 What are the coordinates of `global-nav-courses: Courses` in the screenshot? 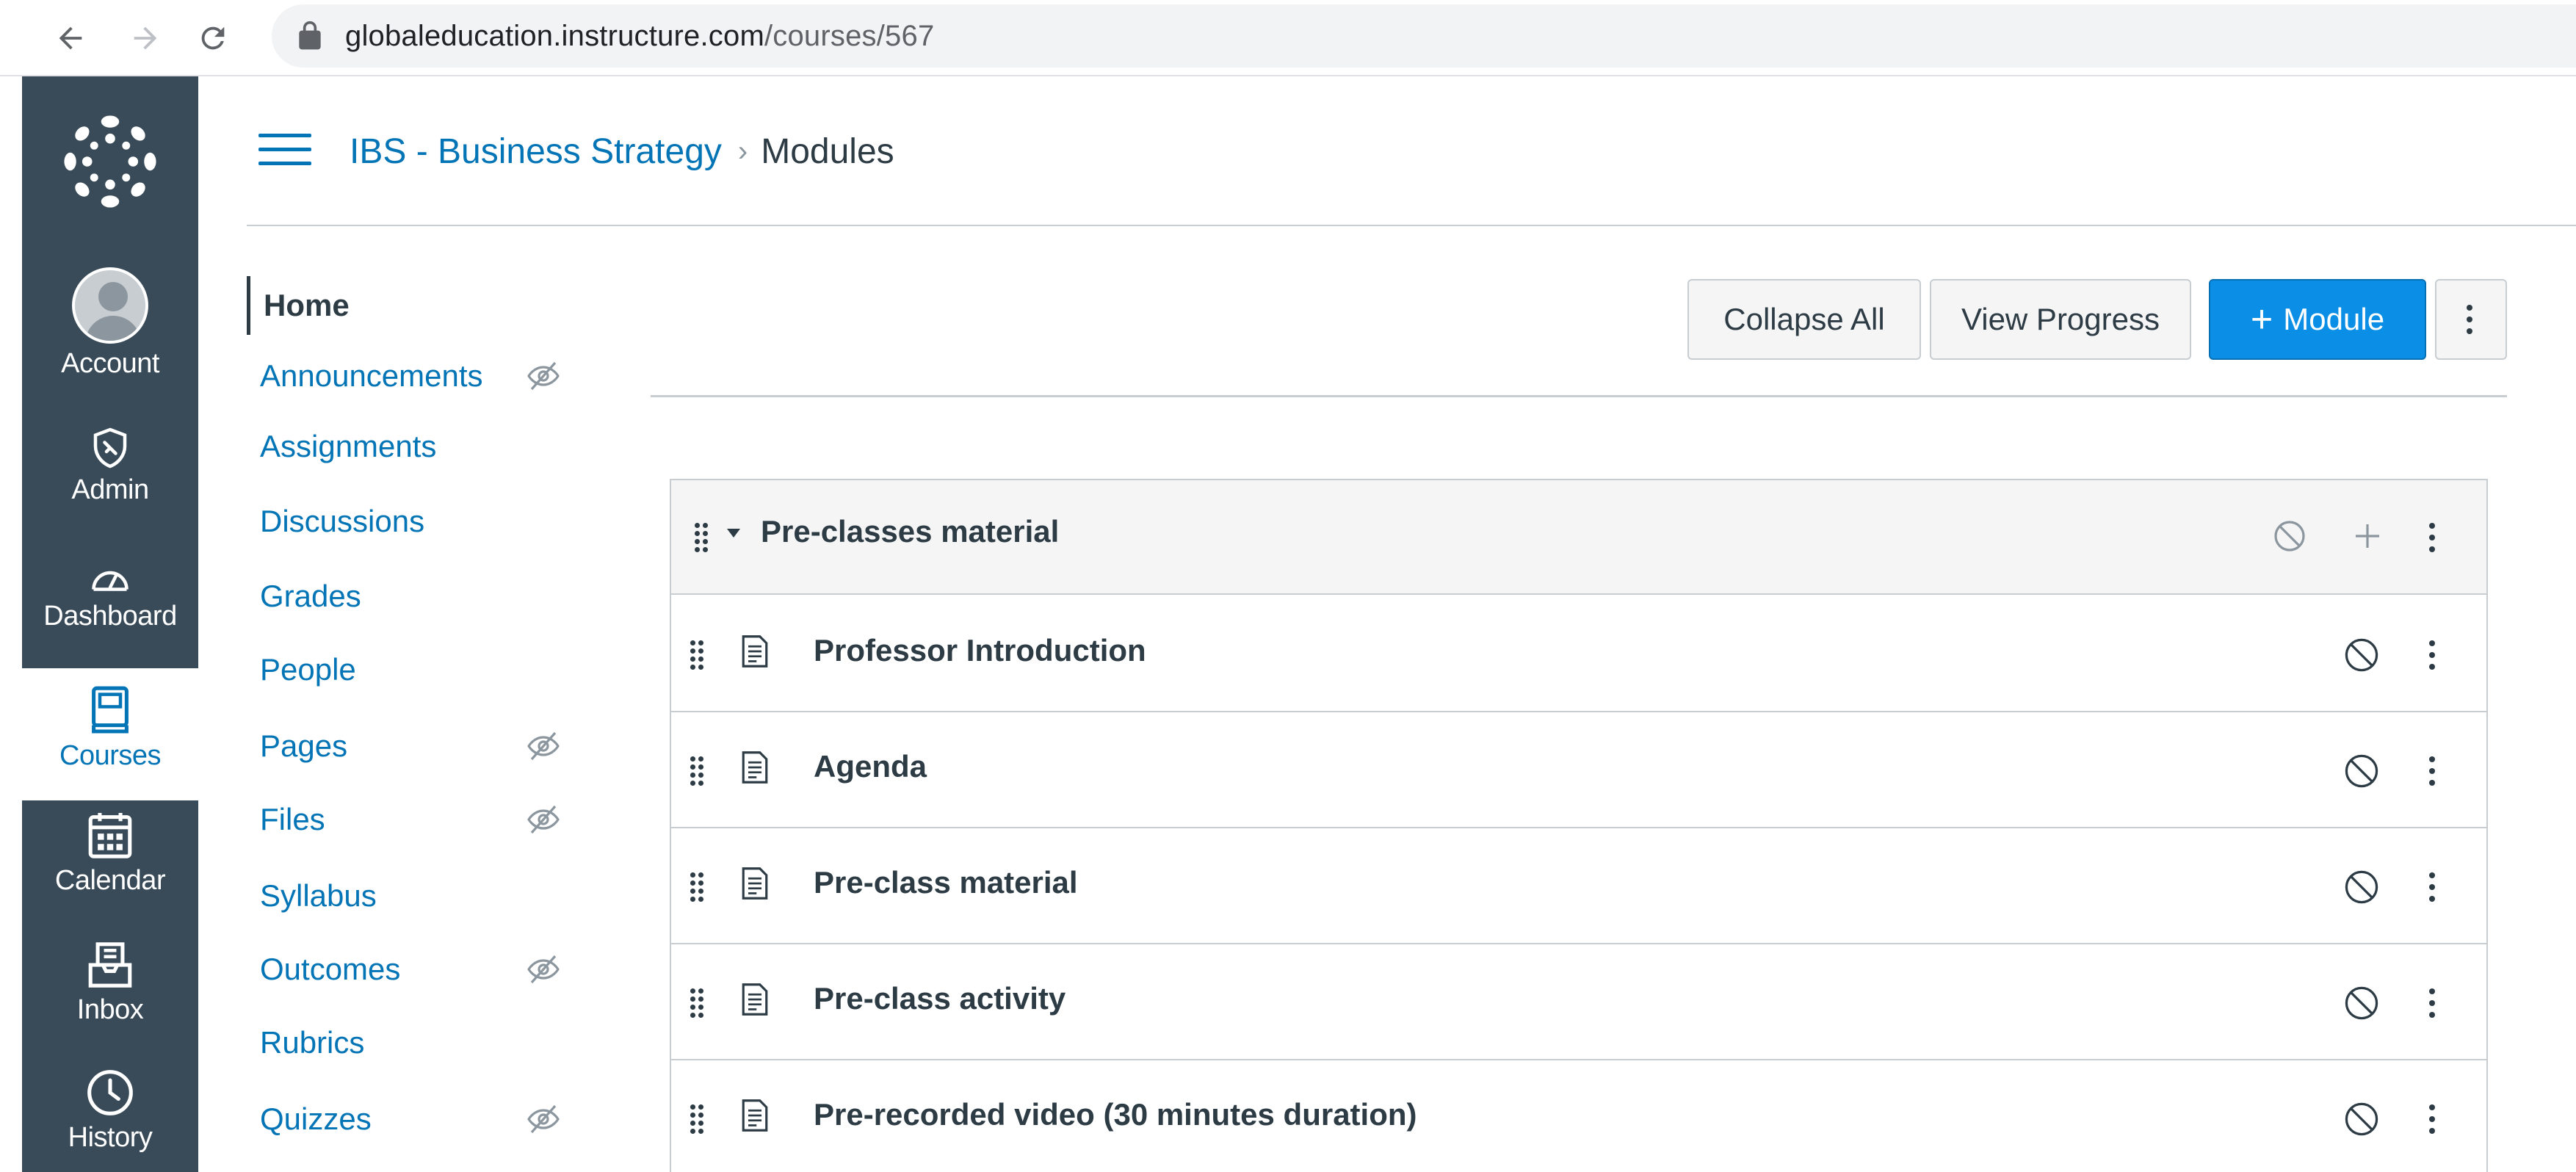 It's located at (110, 734).